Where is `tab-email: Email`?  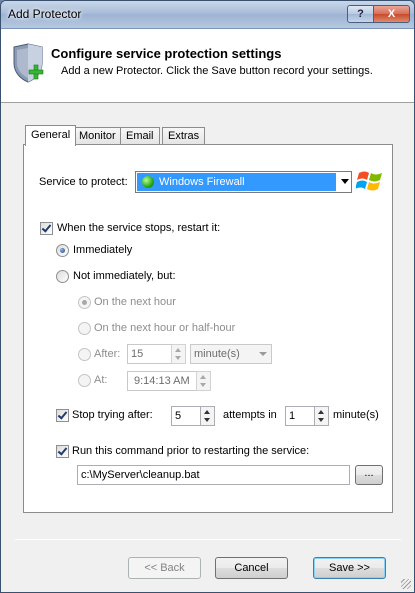
tab-email: Email is located at coordinates (140, 136).